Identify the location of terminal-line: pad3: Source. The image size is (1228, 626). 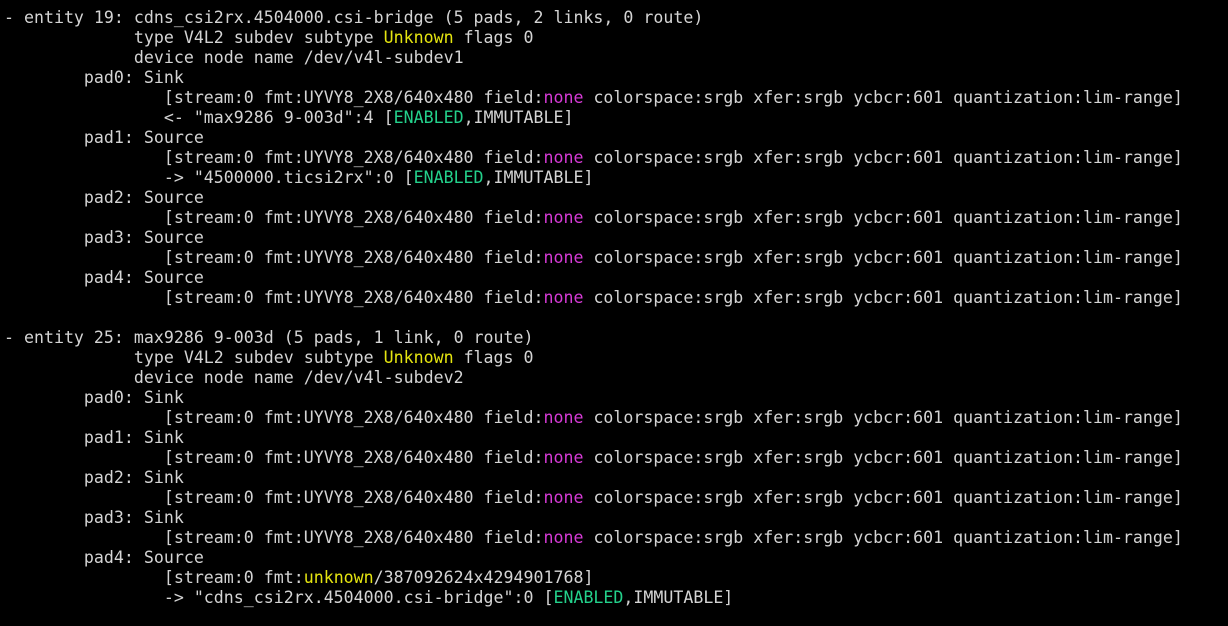
(616, 238).